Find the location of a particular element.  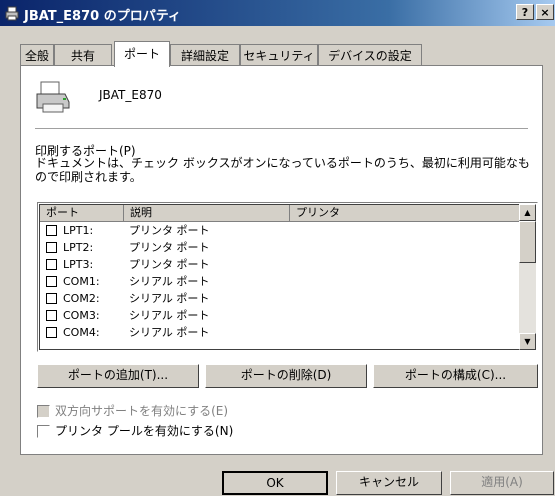

list-header: ポート 説明 プリンタ is located at coordinates (279, 213).